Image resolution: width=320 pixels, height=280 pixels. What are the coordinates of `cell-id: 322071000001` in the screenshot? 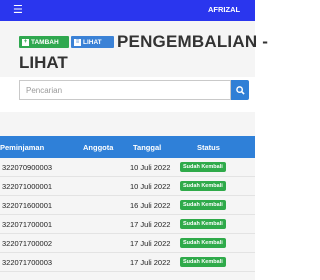 It's located at (27, 186).